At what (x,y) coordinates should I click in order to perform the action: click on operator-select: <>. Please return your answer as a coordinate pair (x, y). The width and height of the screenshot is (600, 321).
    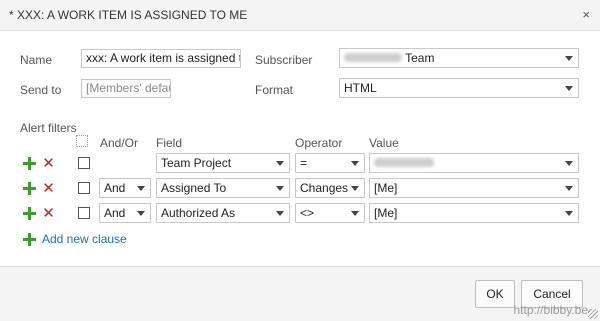
    Looking at the image, I should click on (330, 213).